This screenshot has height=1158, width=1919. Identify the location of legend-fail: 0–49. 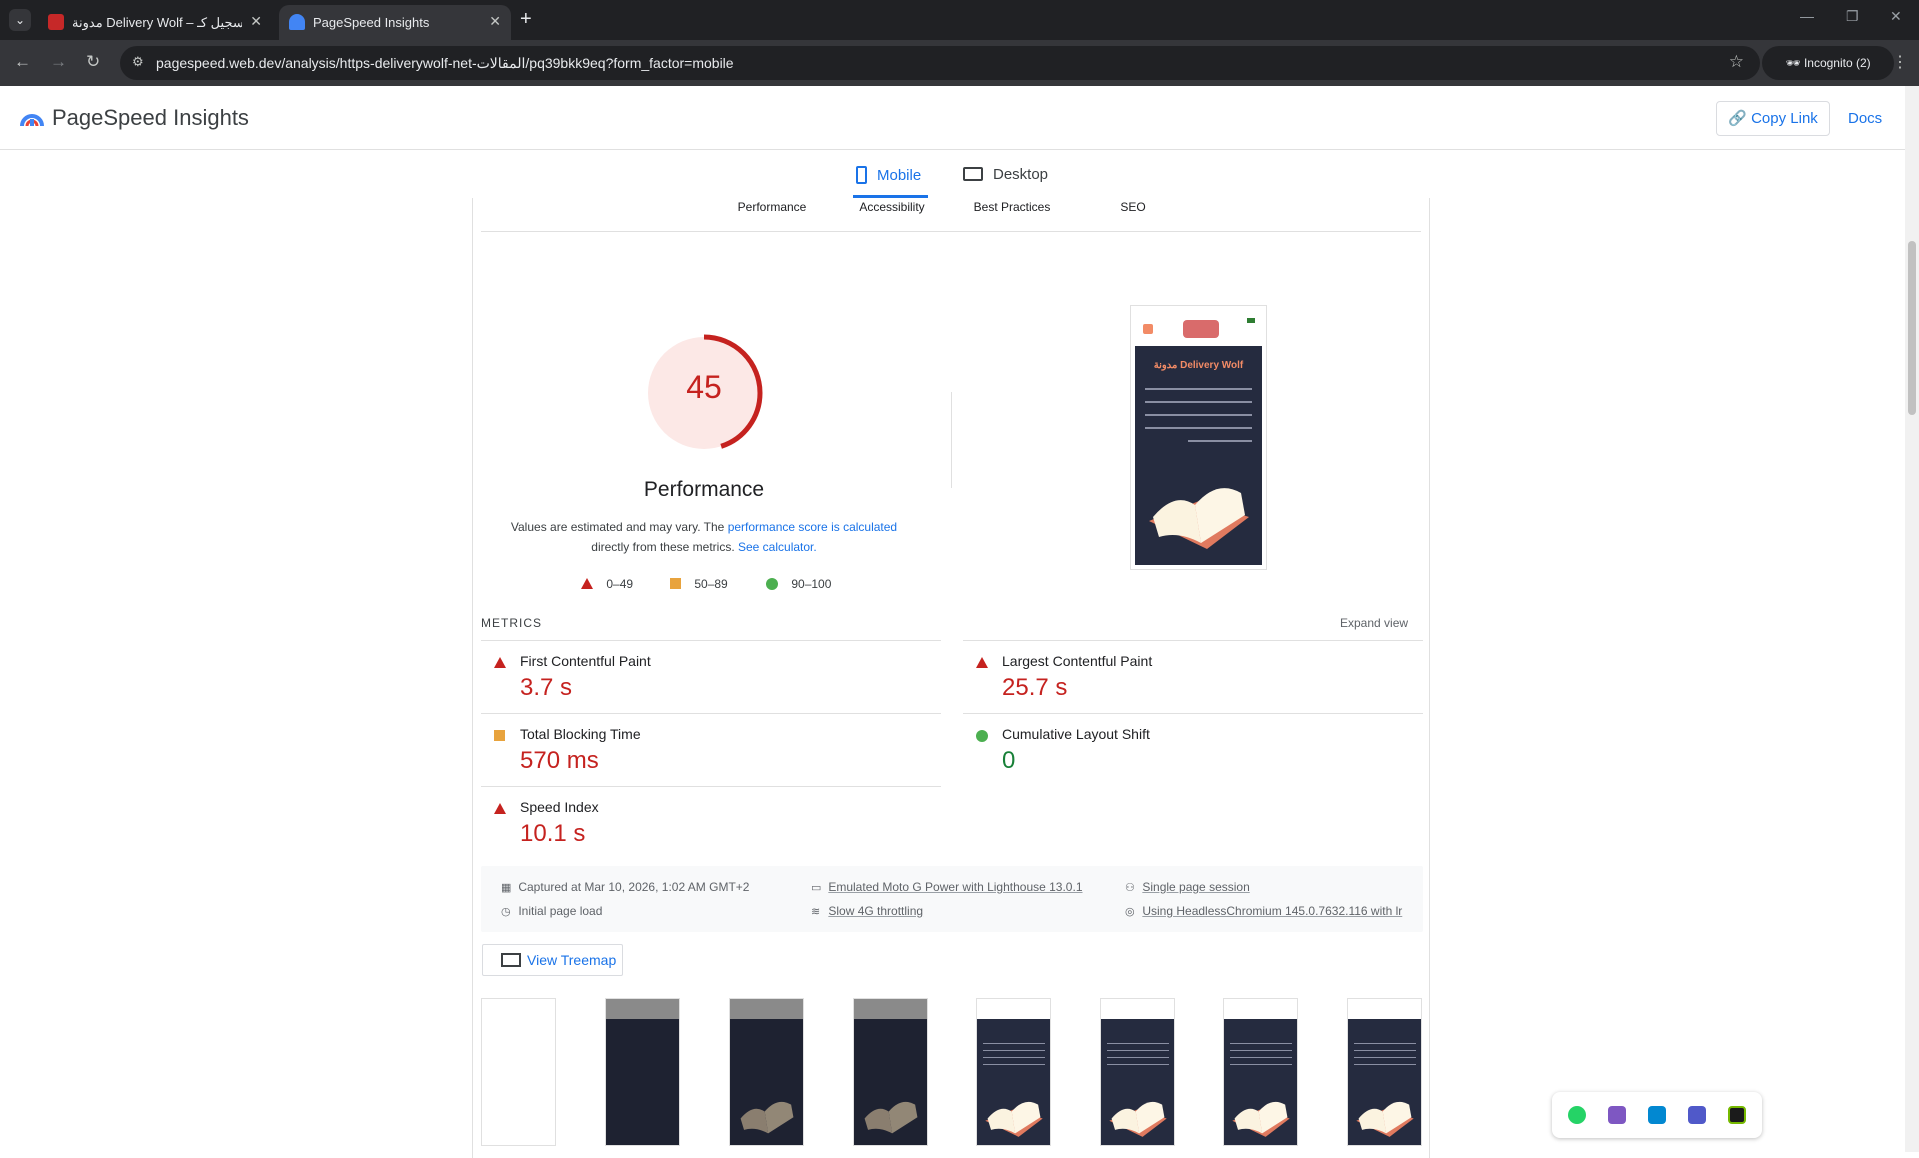
(607, 584).